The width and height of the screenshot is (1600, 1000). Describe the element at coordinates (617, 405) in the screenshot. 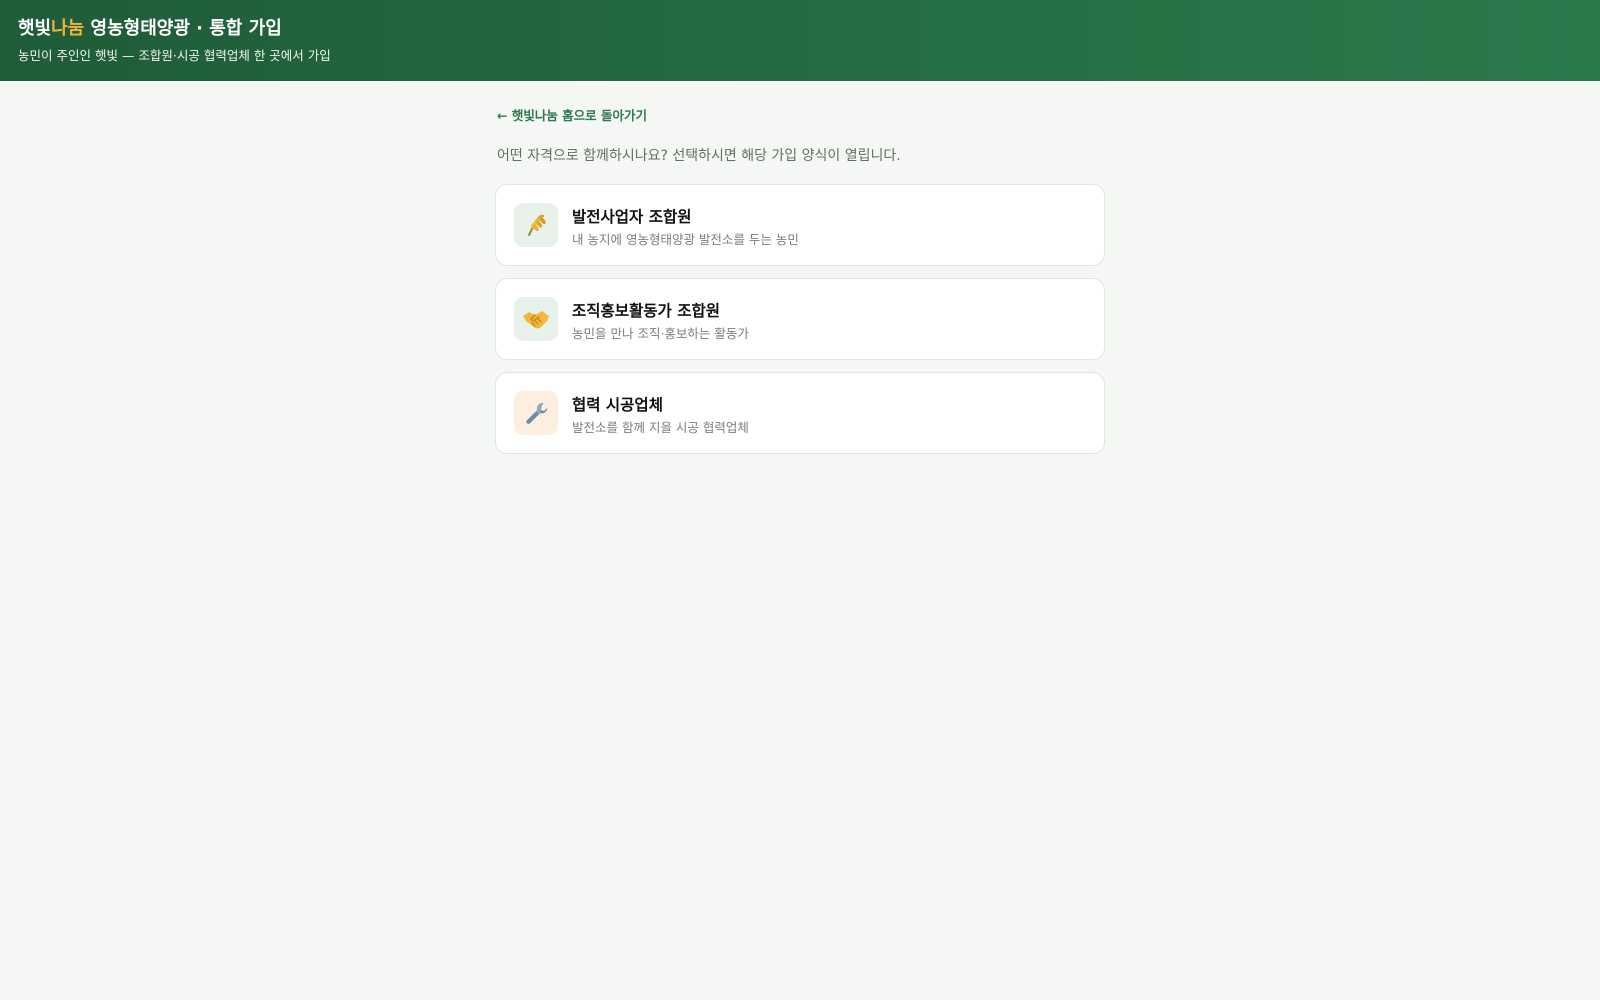

I see `option-title: 협력 시공업체` at that location.